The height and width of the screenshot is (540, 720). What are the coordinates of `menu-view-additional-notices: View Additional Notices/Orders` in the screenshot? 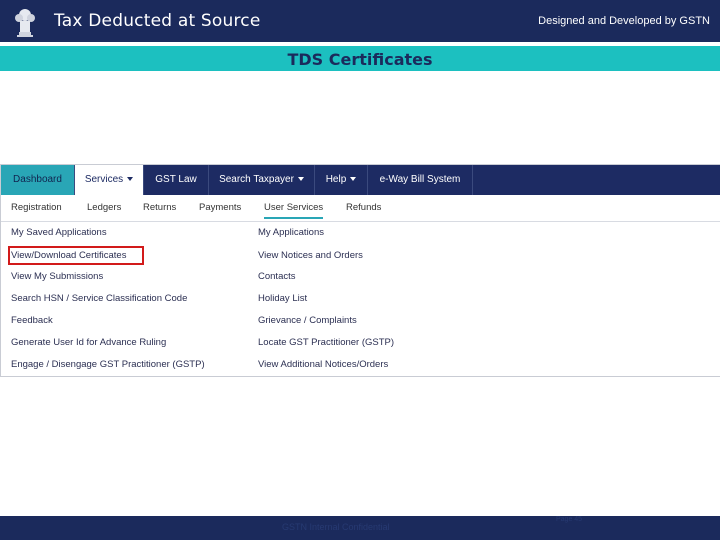 It's located at (323, 364).